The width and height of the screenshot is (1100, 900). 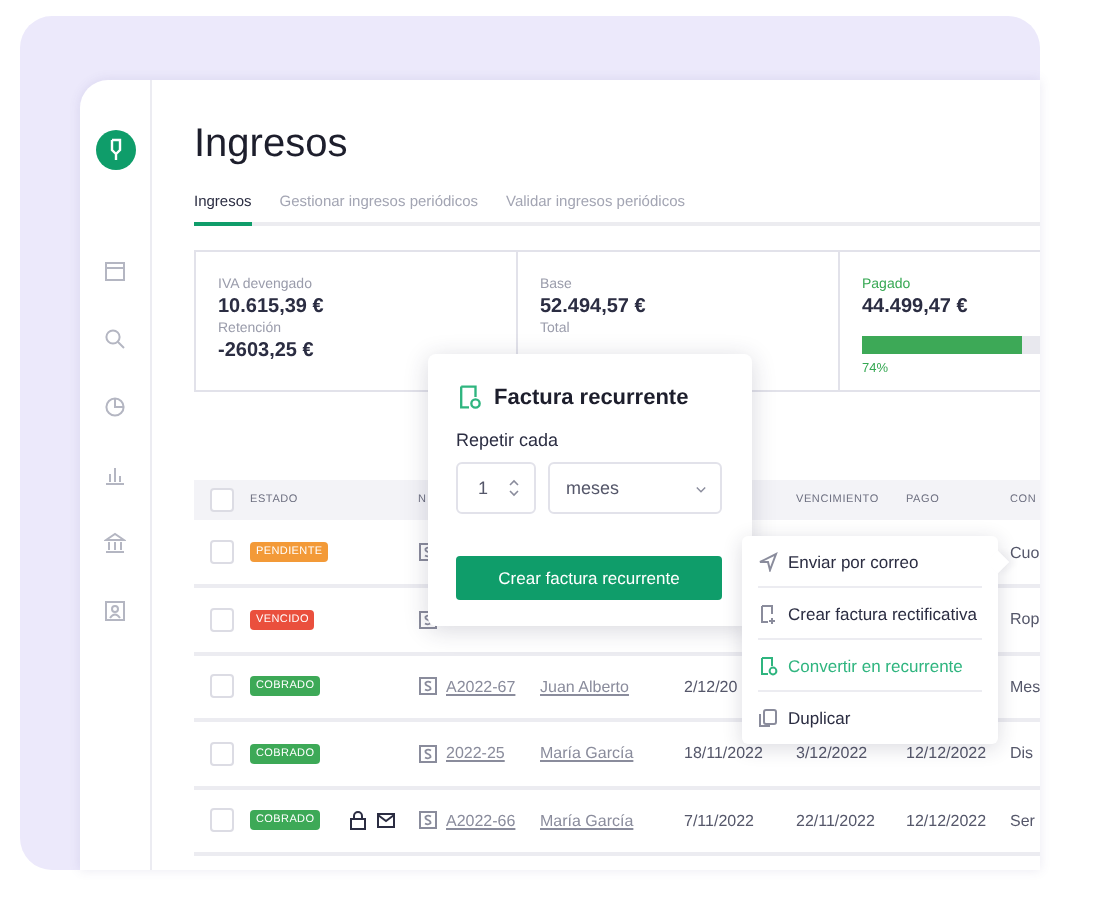 What do you see at coordinates (272, 307) in the screenshot?
I see `stat-value: 10.615,39 €` at bounding box center [272, 307].